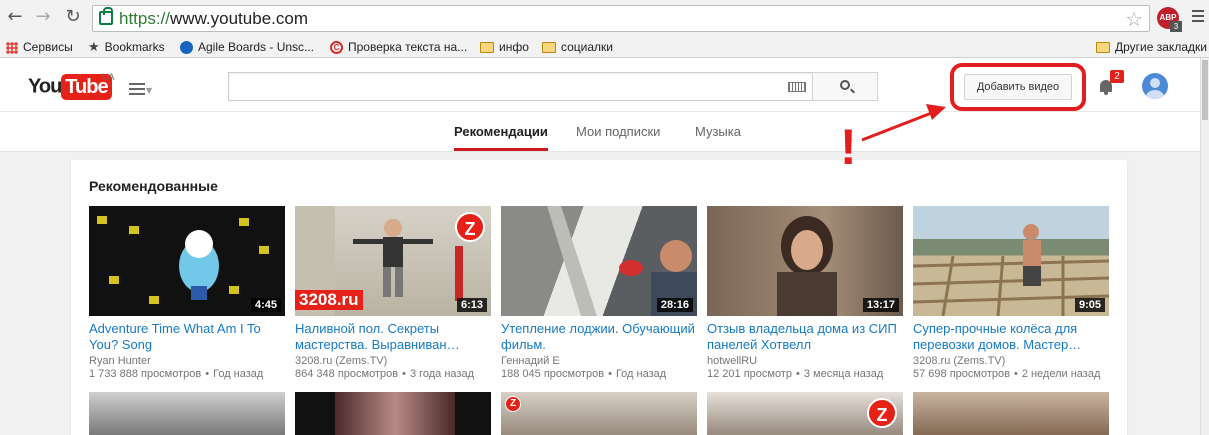 Image resolution: width=1209 pixels, height=435 pixels. What do you see at coordinates (187, 361) in the screenshot?
I see `video-channel: Ryan Hunter` at bounding box center [187, 361].